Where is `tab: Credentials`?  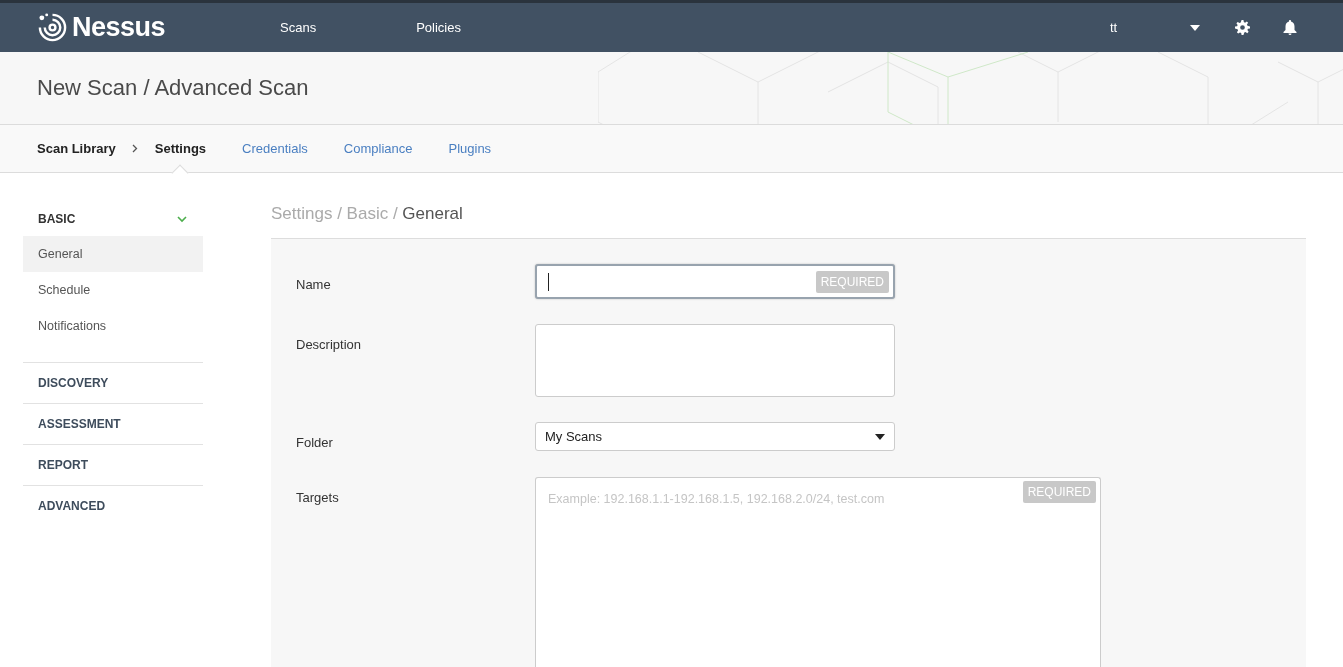
tab: Credentials is located at coordinates (275, 148).